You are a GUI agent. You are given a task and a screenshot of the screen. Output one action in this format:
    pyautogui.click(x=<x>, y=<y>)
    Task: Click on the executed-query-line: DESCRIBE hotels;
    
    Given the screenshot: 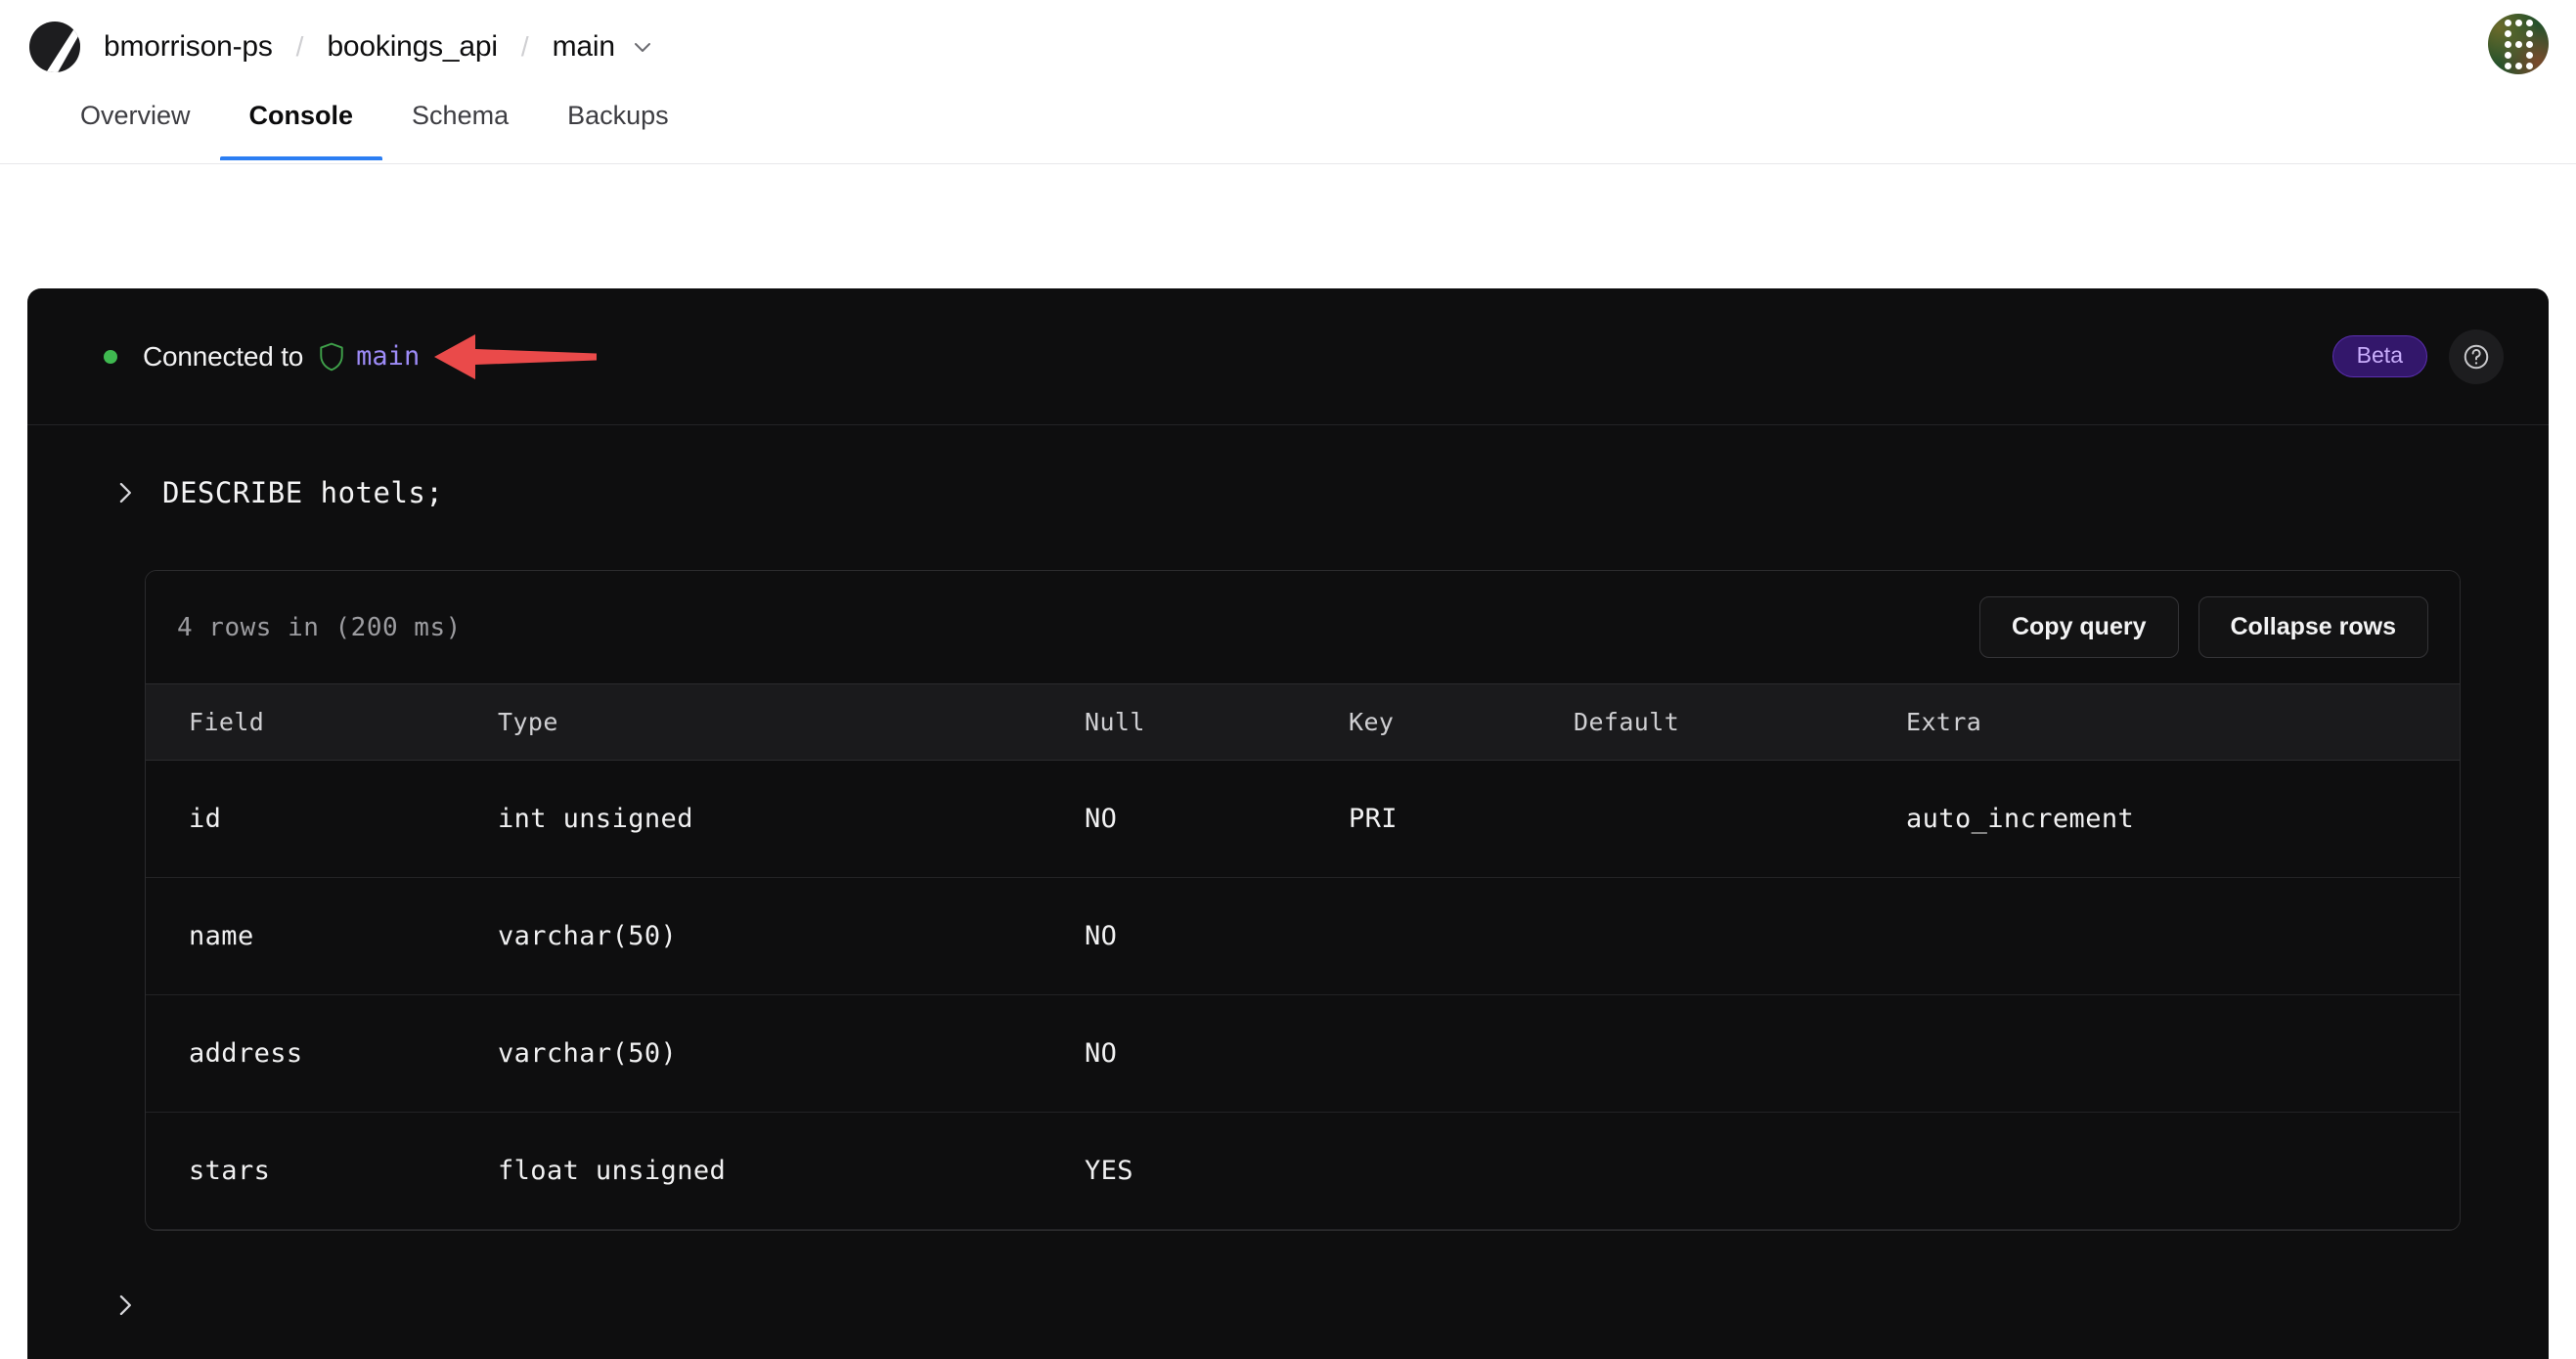 What is the action you would take?
    pyautogui.click(x=1288, y=467)
    